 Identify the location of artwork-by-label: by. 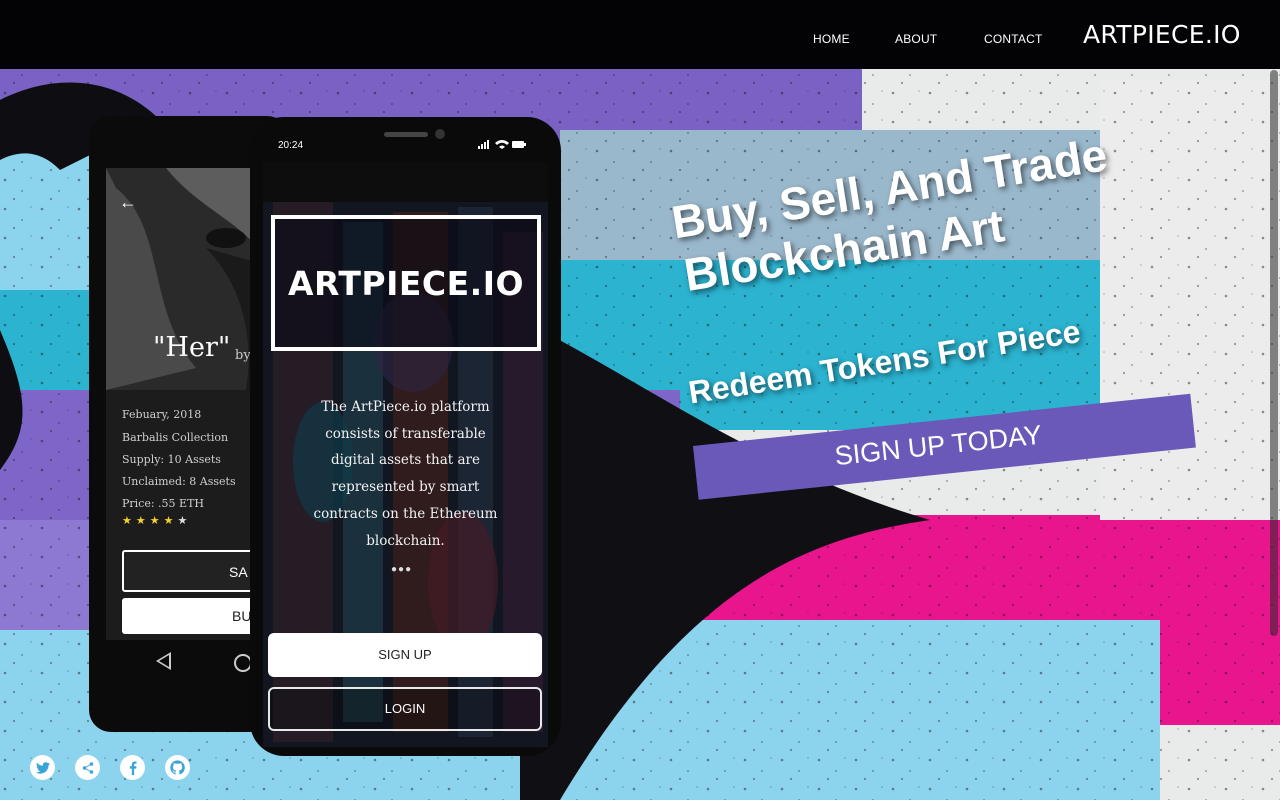
(243, 355).